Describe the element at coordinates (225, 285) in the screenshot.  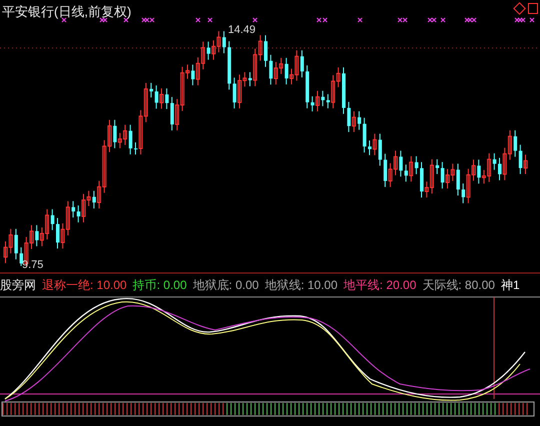
I see `legend-item: 地狱底: 0.00` at that location.